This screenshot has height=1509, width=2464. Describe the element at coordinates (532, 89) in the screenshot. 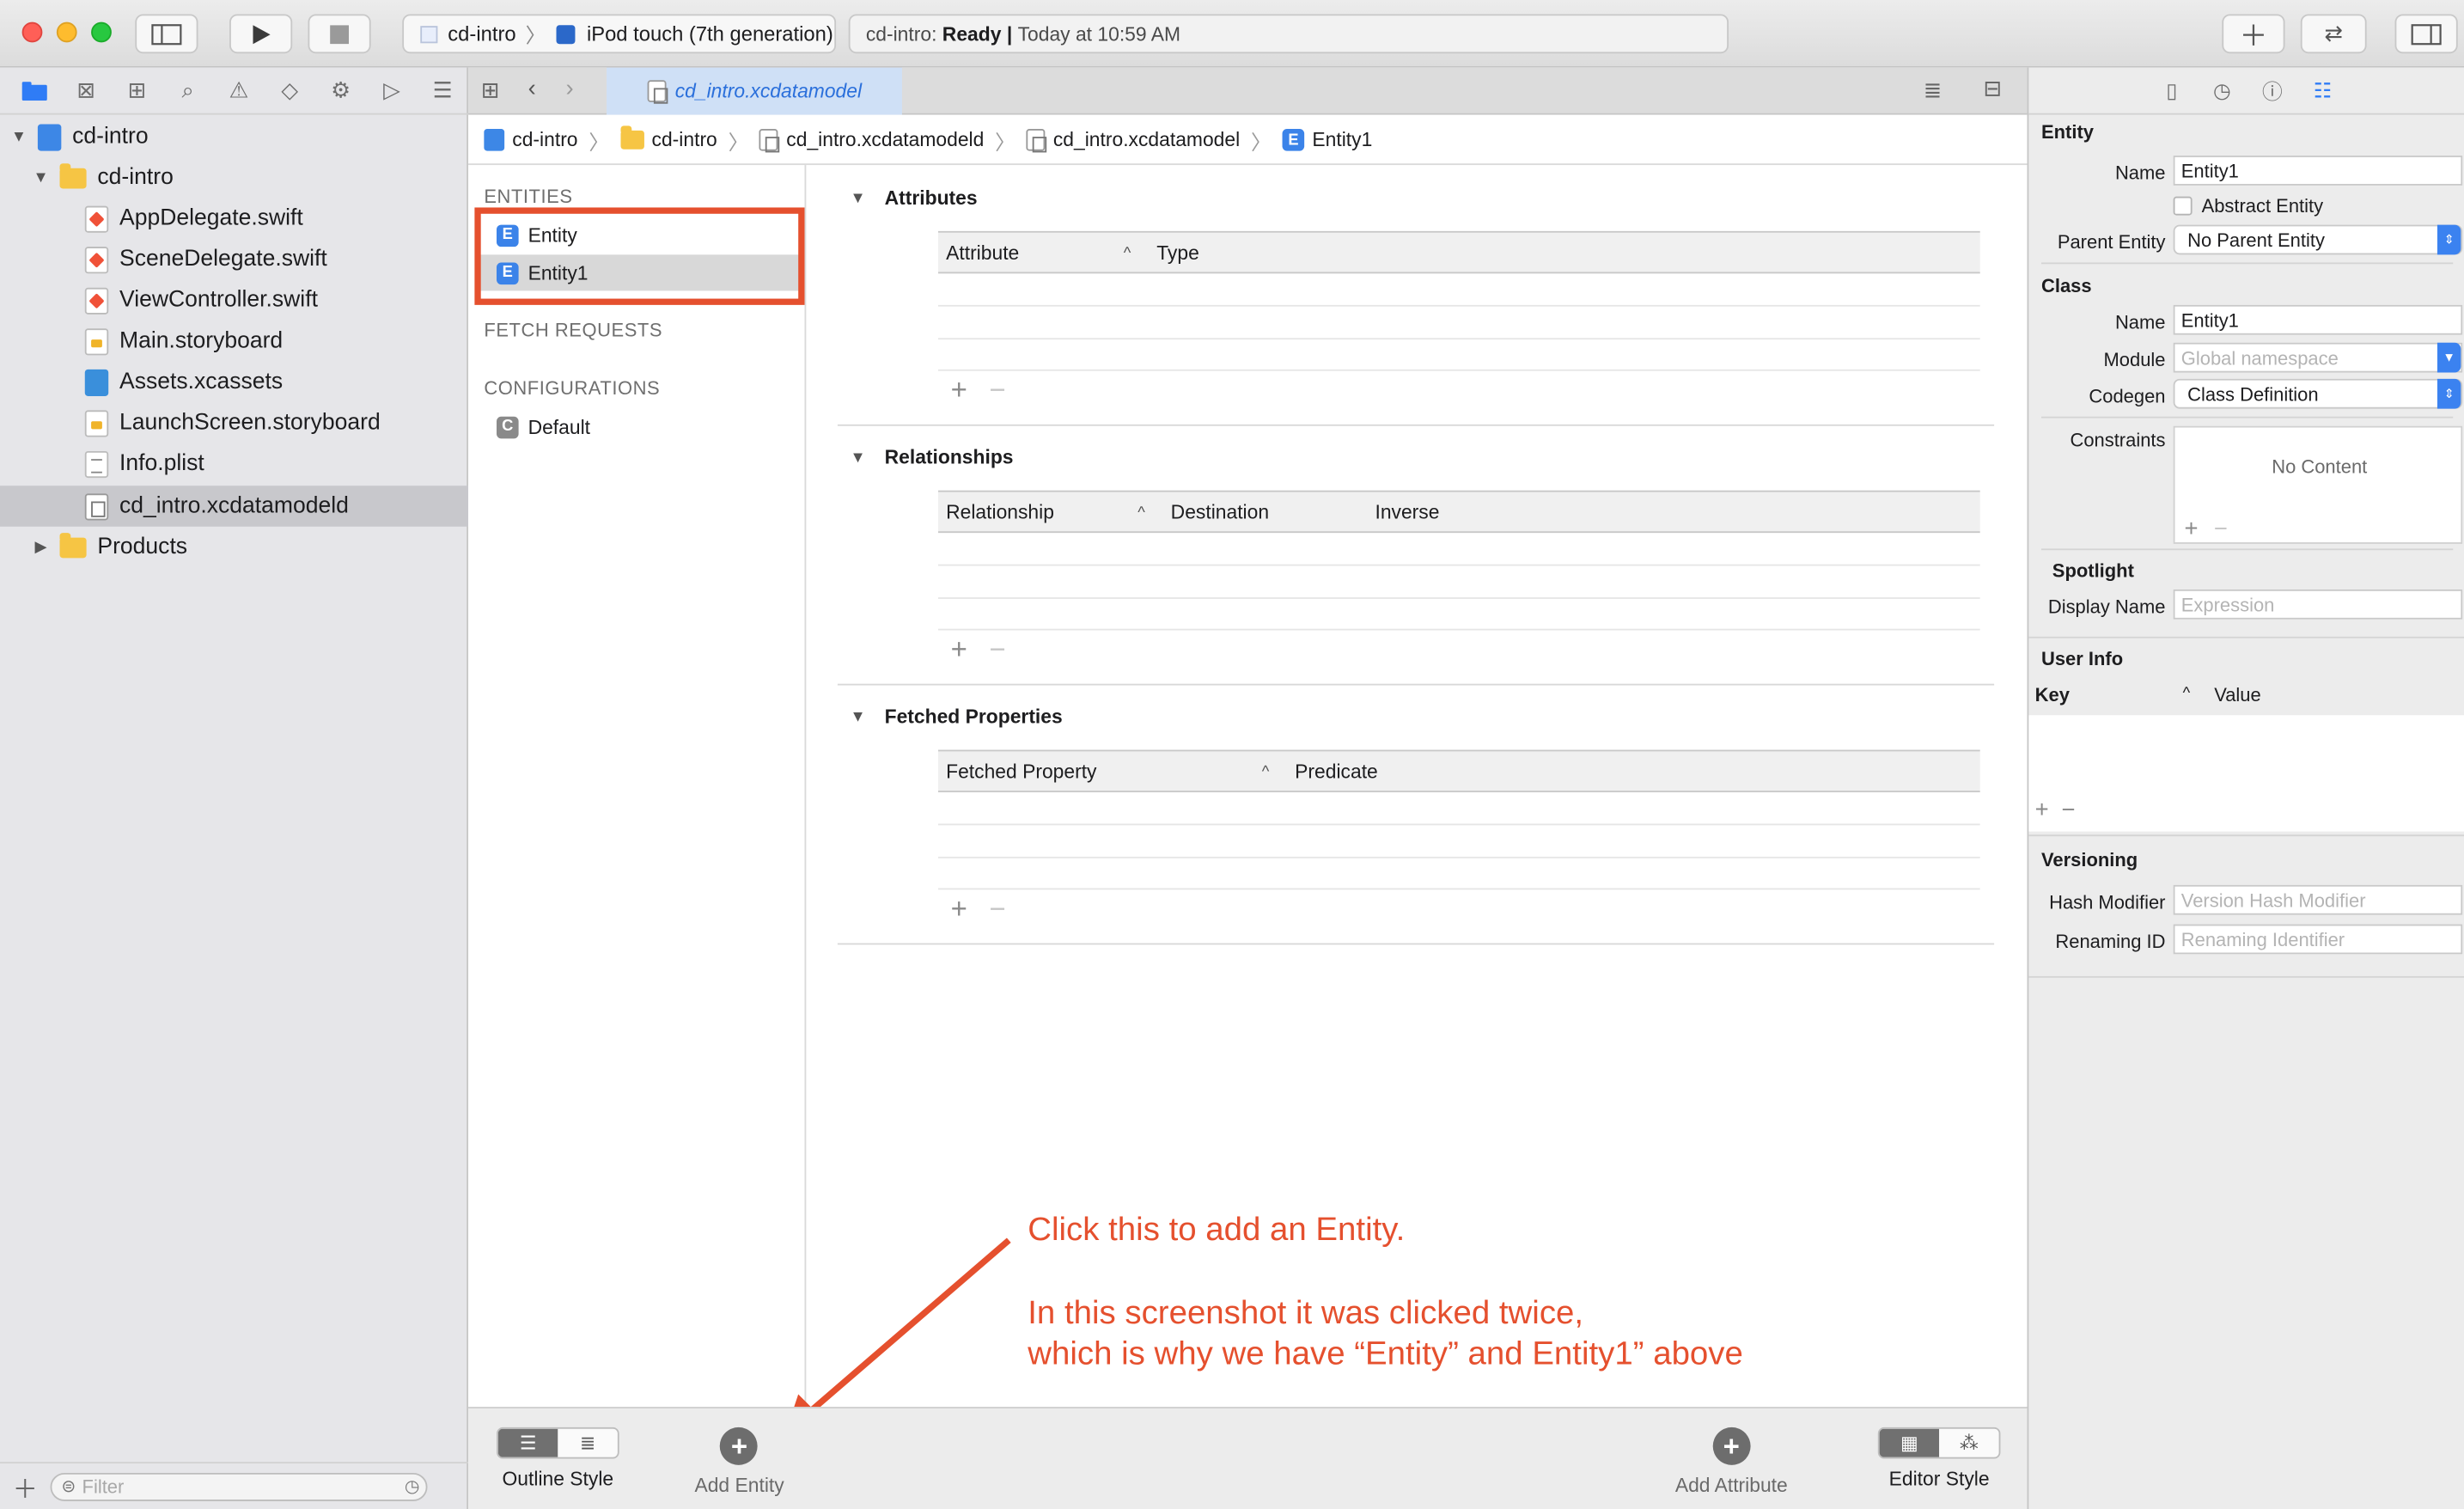

I see `back-arrow-icon: ‹` at that location.